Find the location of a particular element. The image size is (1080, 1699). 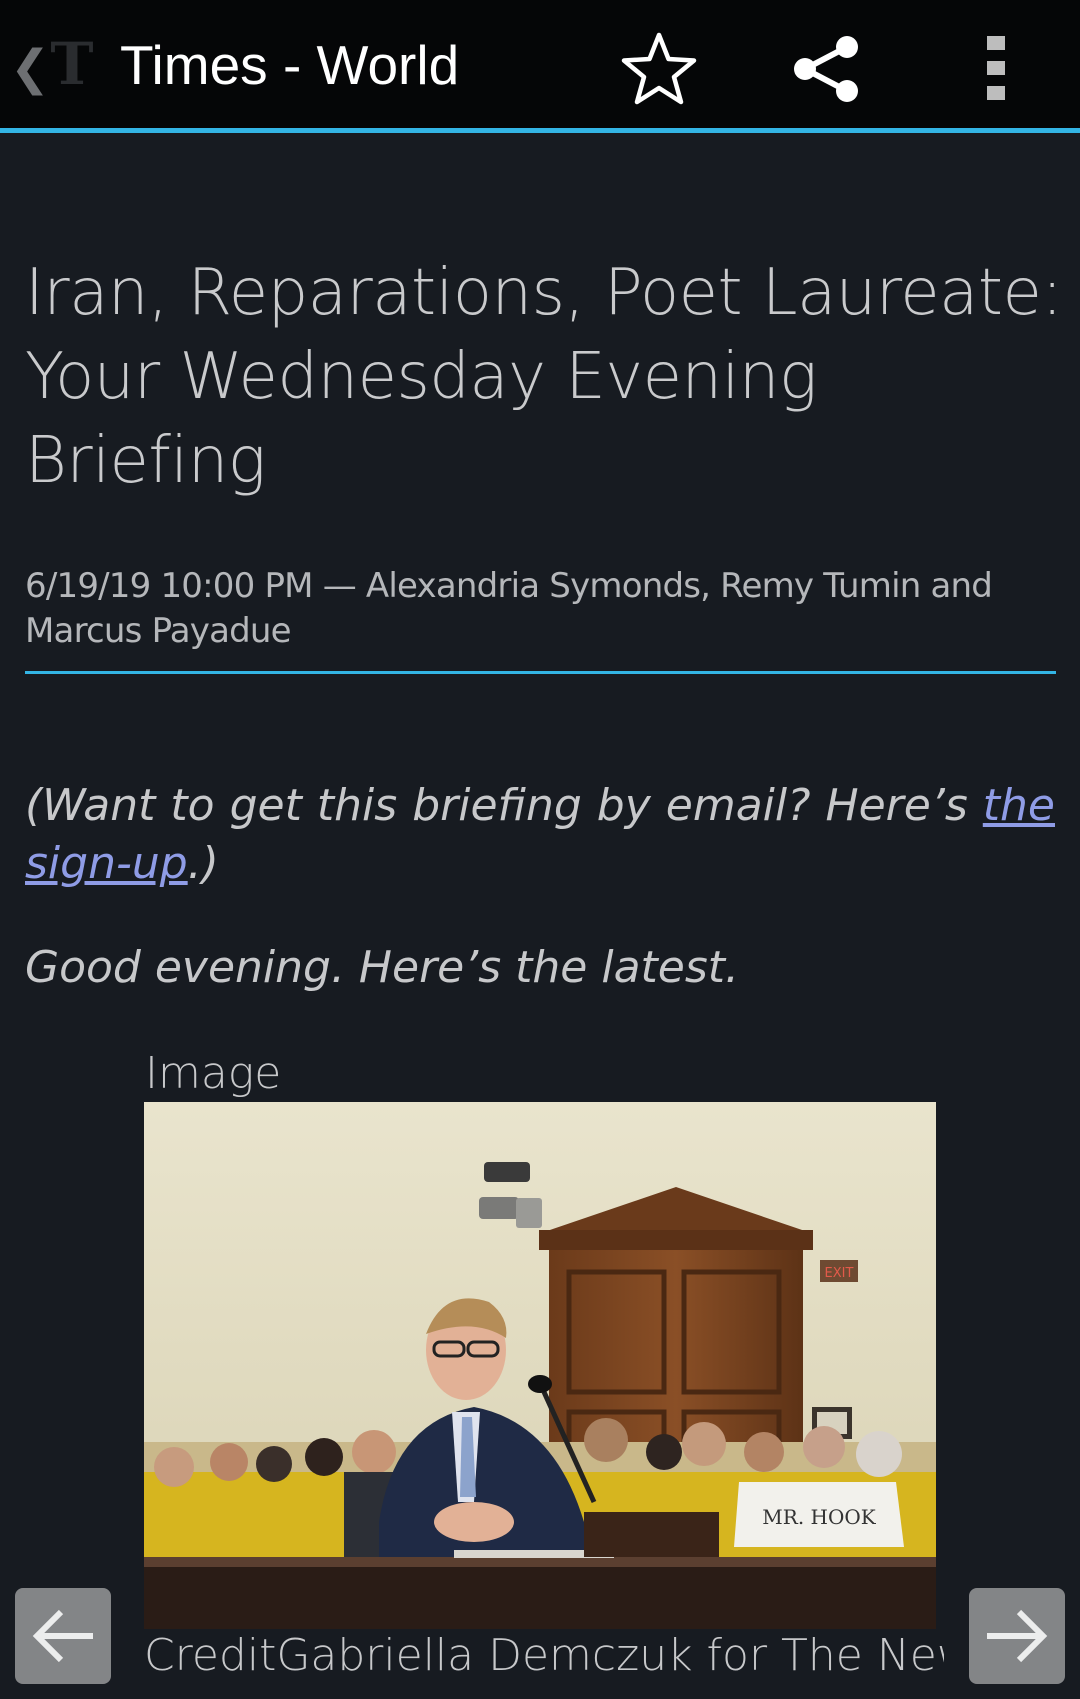

arrow-left-icon is located at coordinates (62, 1636).